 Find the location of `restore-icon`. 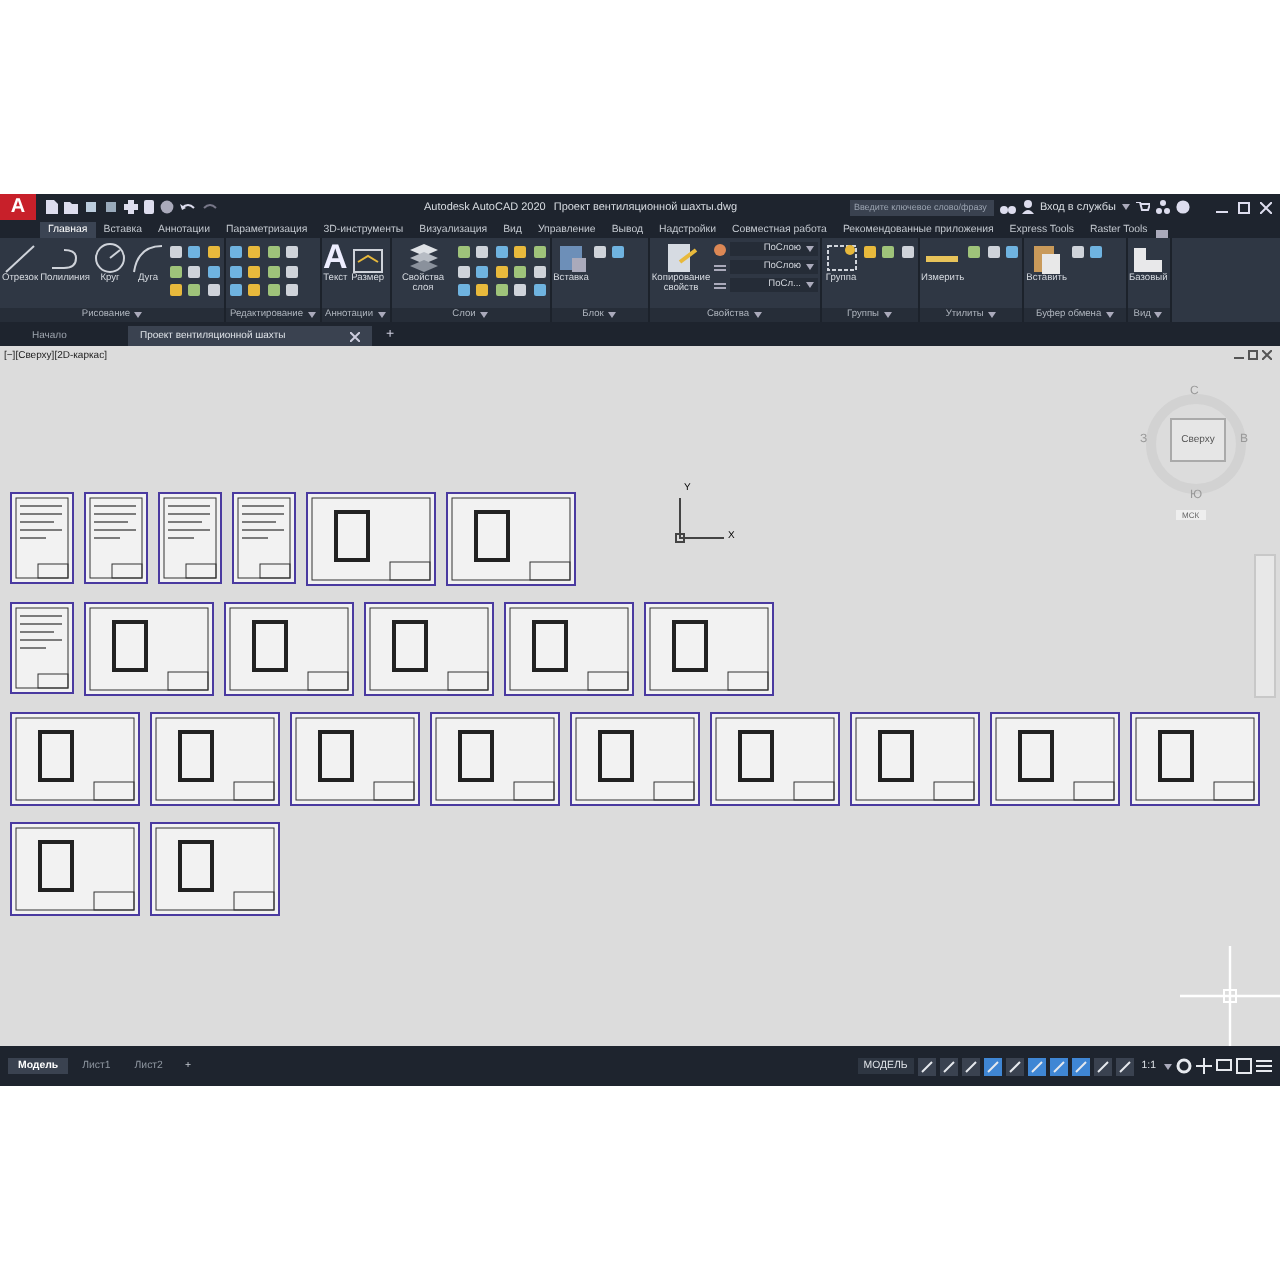

restore-icon is located at coordinates (1253, 355).